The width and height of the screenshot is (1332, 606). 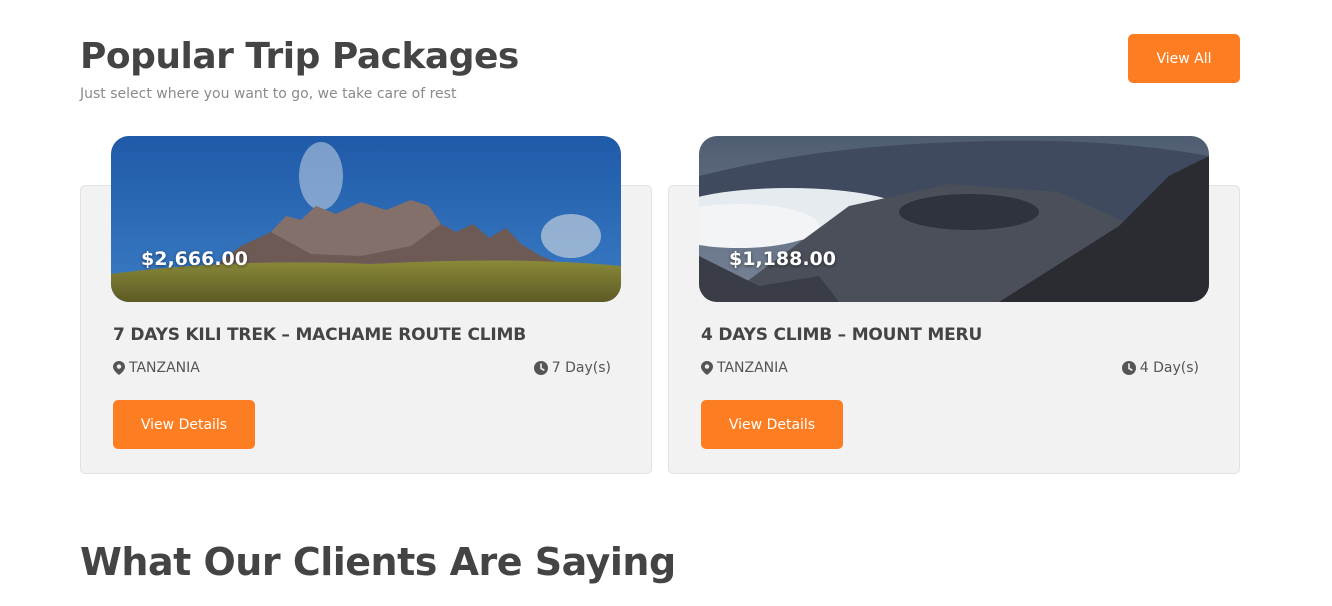 I want to click on package-duration: 7 Day(s), so click(x=572, y=368).